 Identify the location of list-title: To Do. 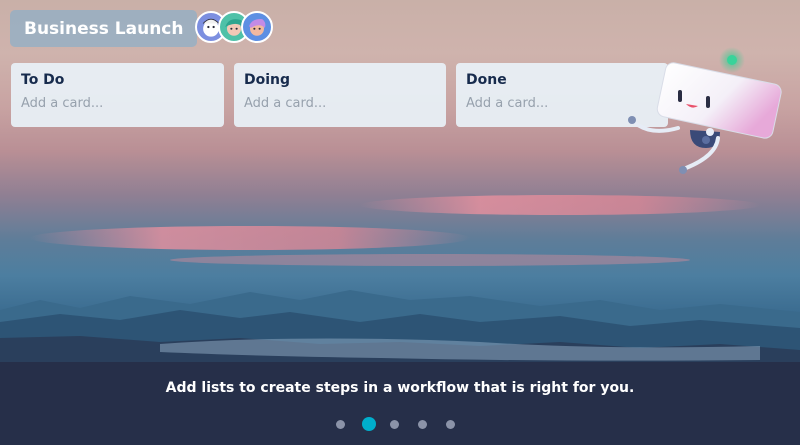
(43, 80).